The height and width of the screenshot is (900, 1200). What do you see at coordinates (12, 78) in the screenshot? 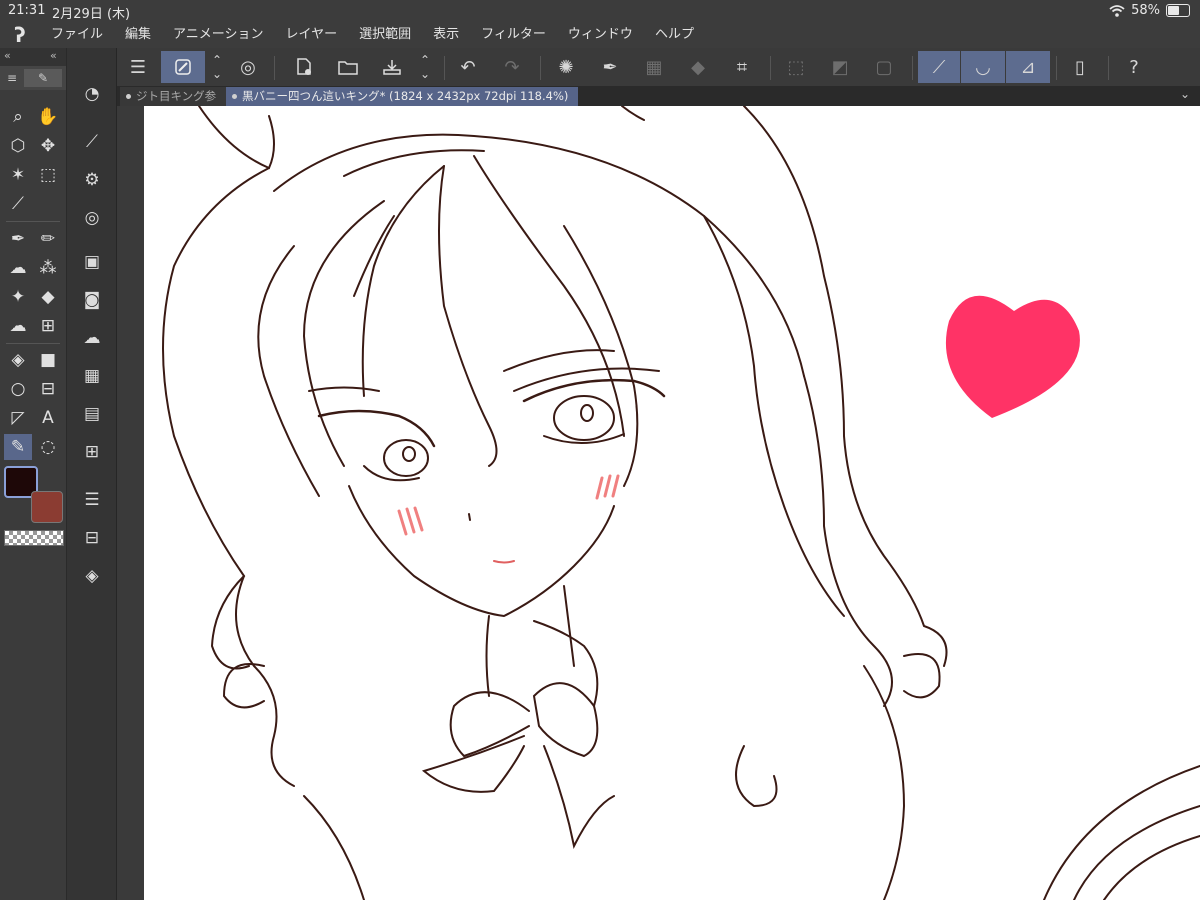
I see `palette-menu-icon: ≡` at bounding box center [12, 78].